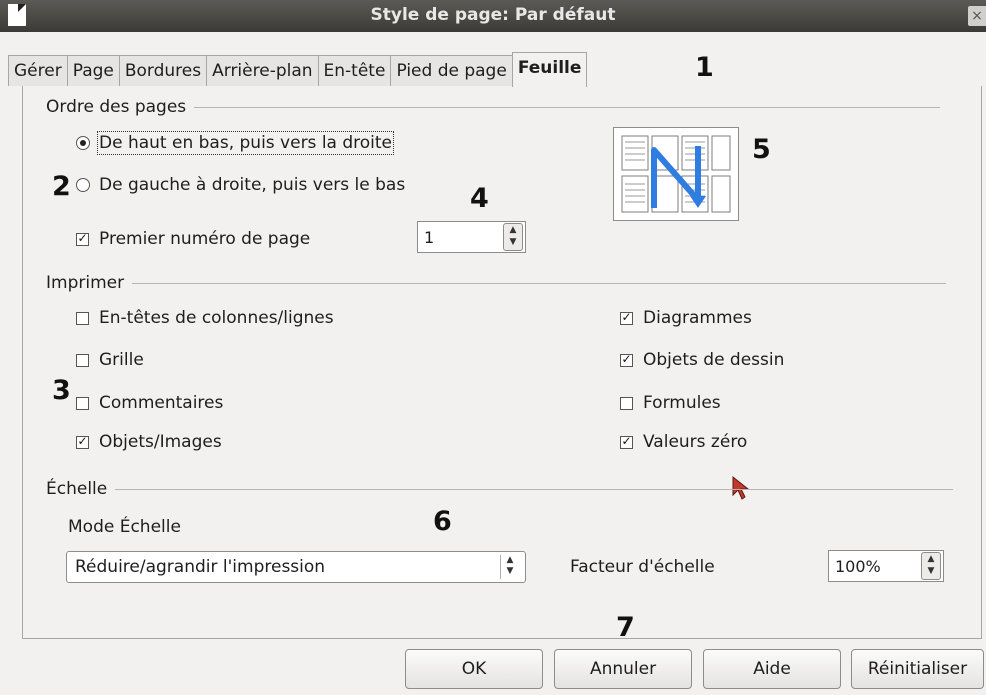 Image resolution: width=986 pixels, height=695 pixels. Describe the element at coordinates (160, 442) in the screenshot. I see `checkbox-objets-images-label: Objets/Images` at that location.